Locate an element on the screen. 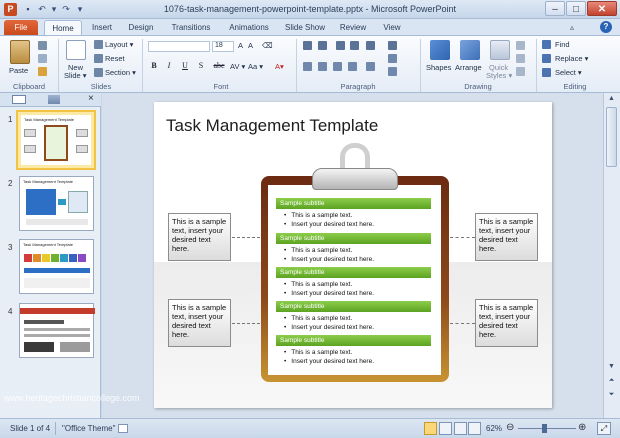 This screenshot has height=438, width=620. paste-button: Paste is located at coordinates (18, 70).